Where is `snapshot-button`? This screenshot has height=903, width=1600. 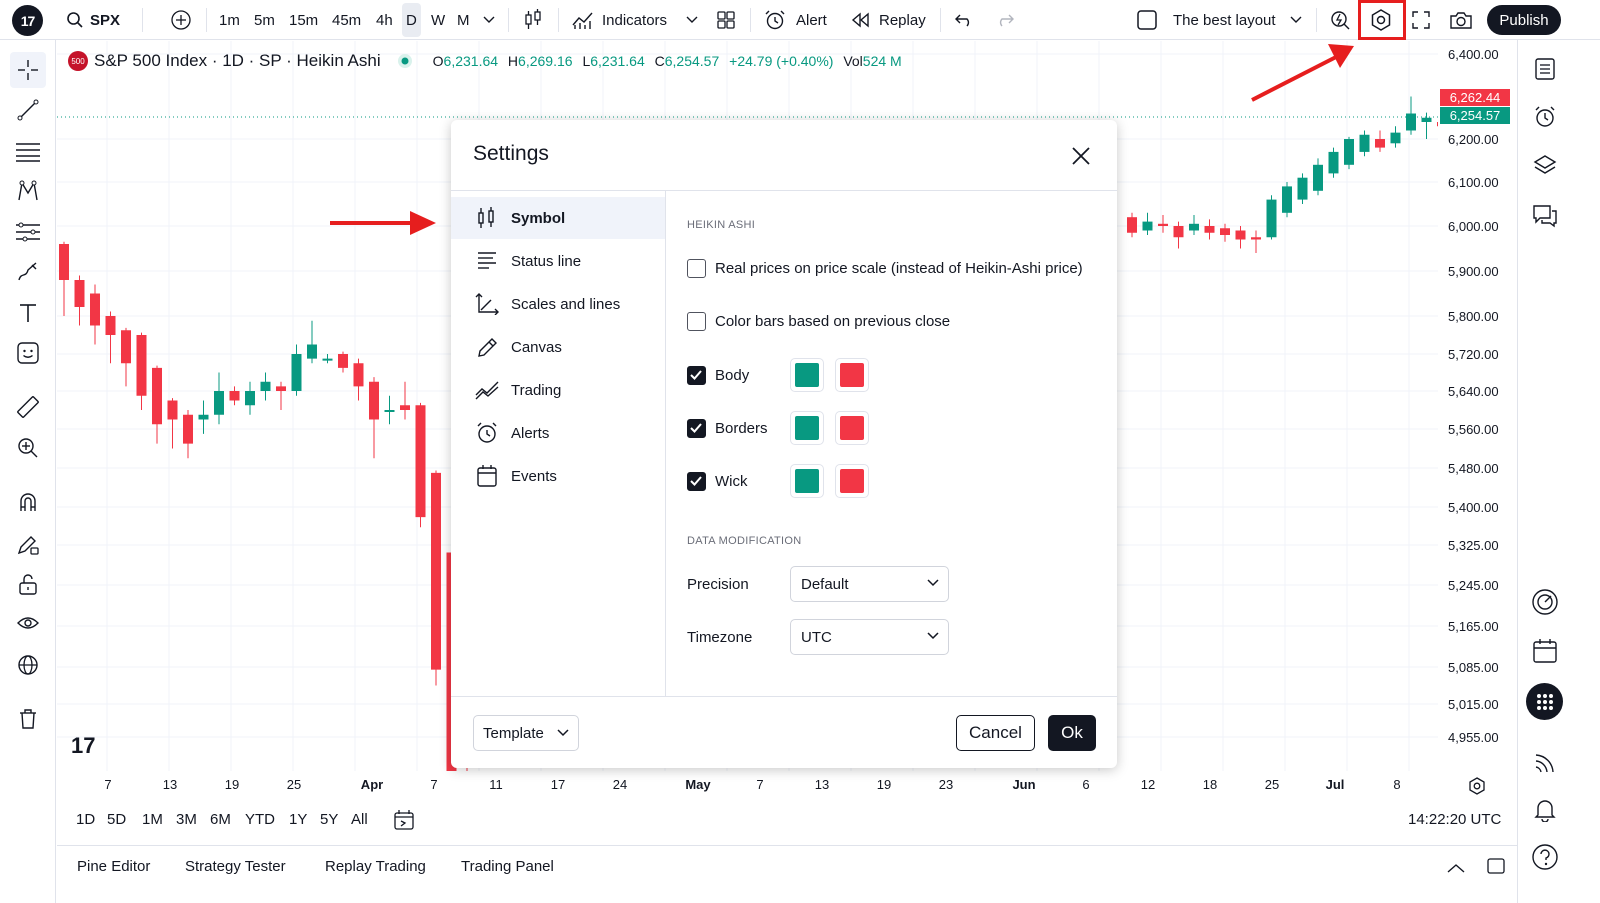 snapshot-button is located at coordinates (1461, 20).